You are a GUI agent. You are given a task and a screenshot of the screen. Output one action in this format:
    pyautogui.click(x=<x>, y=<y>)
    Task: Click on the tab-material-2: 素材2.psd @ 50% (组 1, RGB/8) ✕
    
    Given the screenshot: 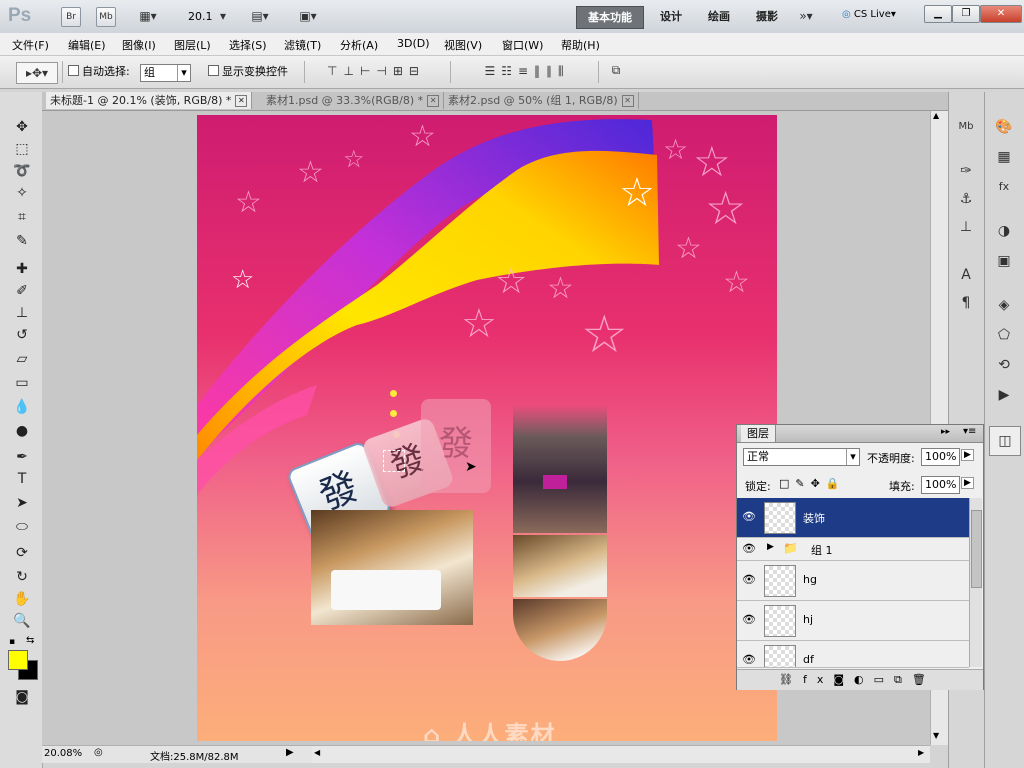 What is the action you would take?
    pyautogui.click(x=541, y=100)
    